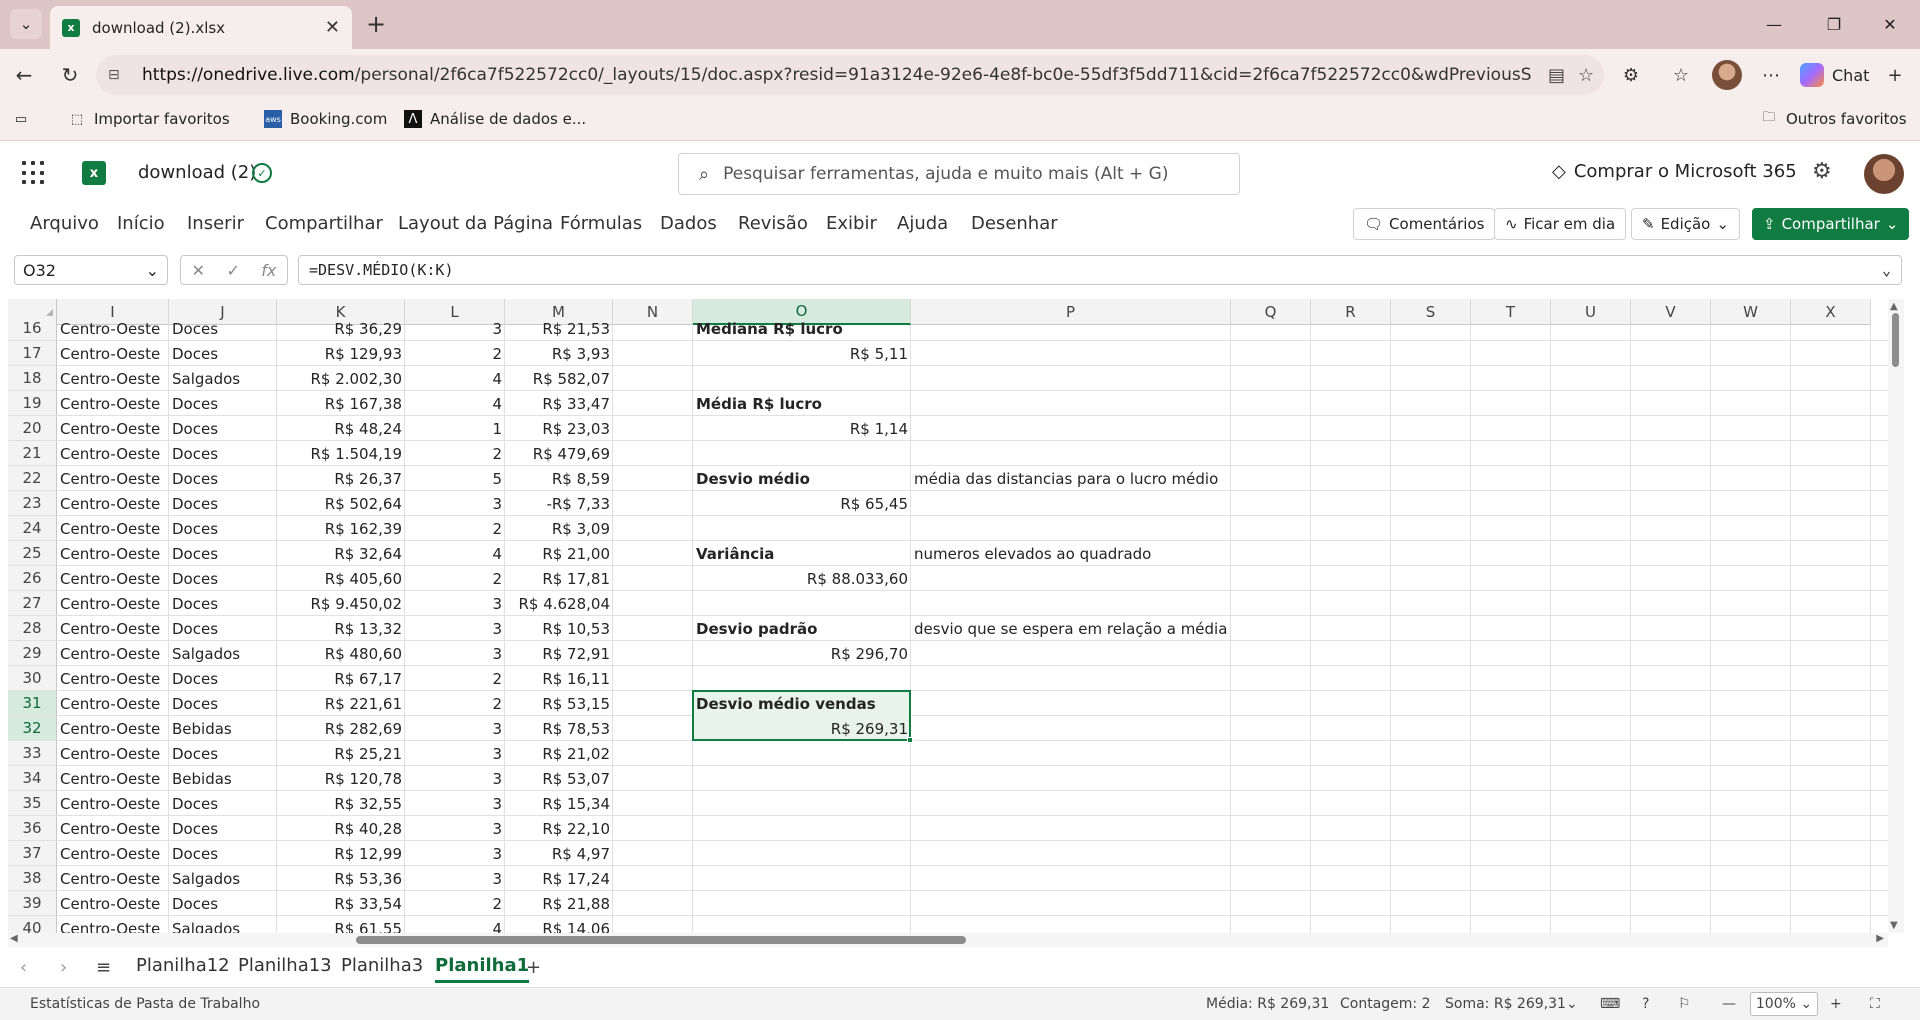 The image size is (1920, 1020). I want to click on cell-profit: R$ 15,34, so click(559, 803).